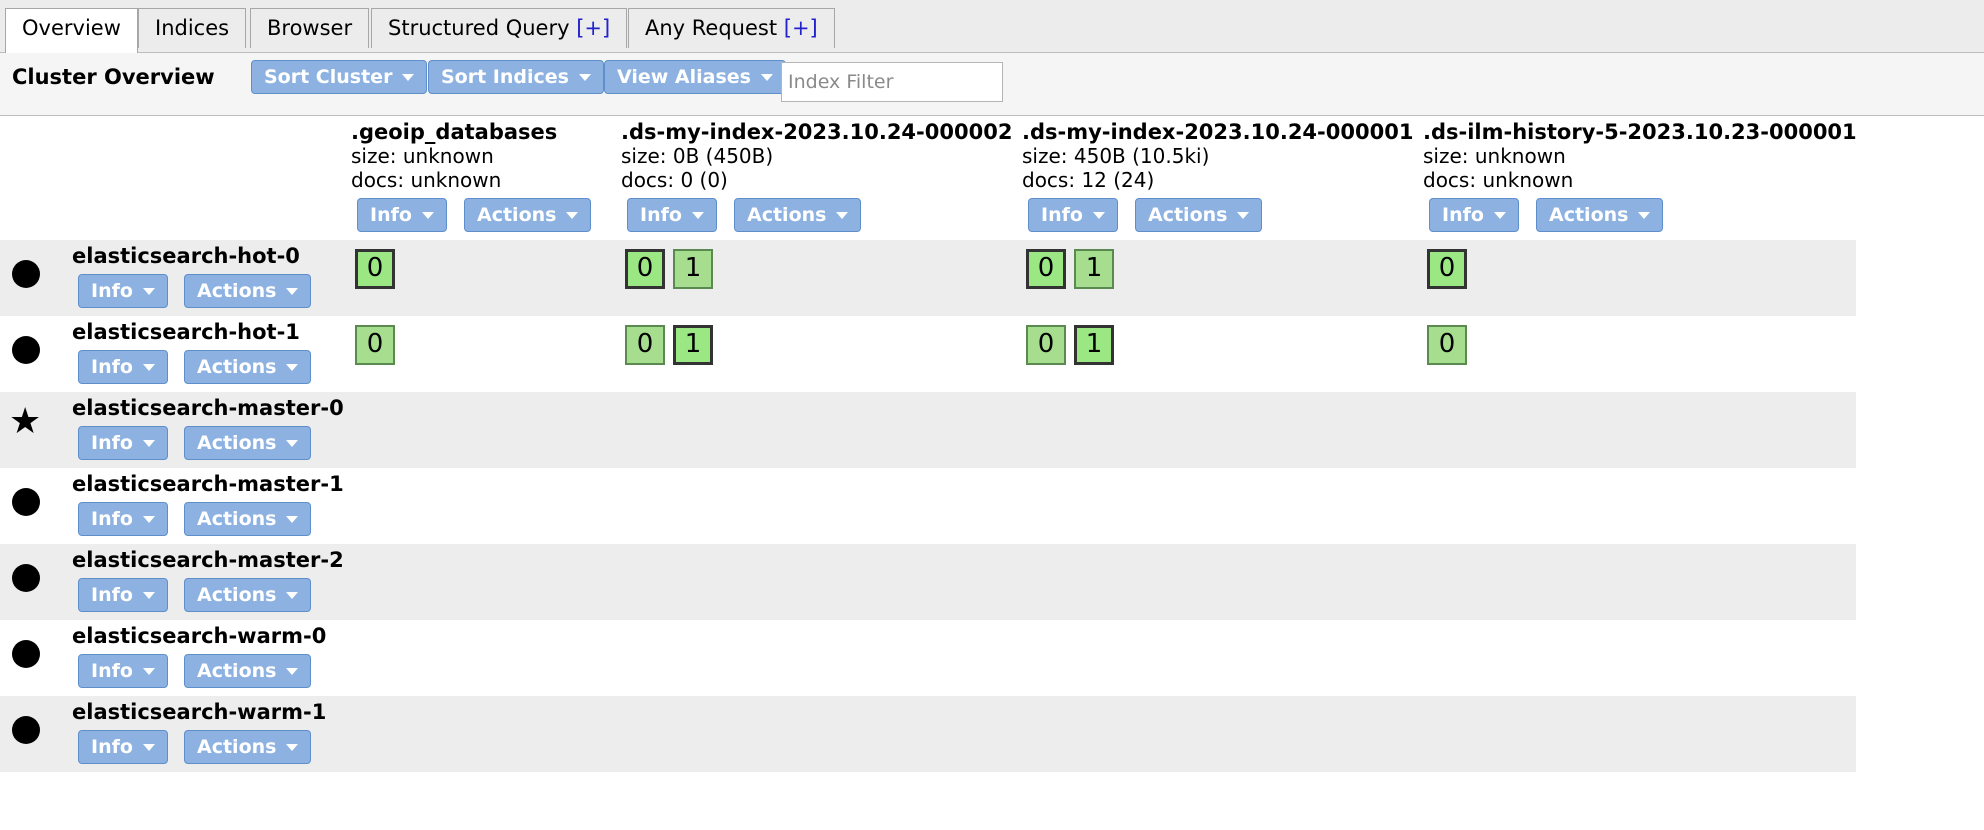 The height and width of the screenshot is (830, 1984). Describe the element at coordinates (1088, 180) in the screenshot. I see `index-docs: docs: 12 (24)` at that location.